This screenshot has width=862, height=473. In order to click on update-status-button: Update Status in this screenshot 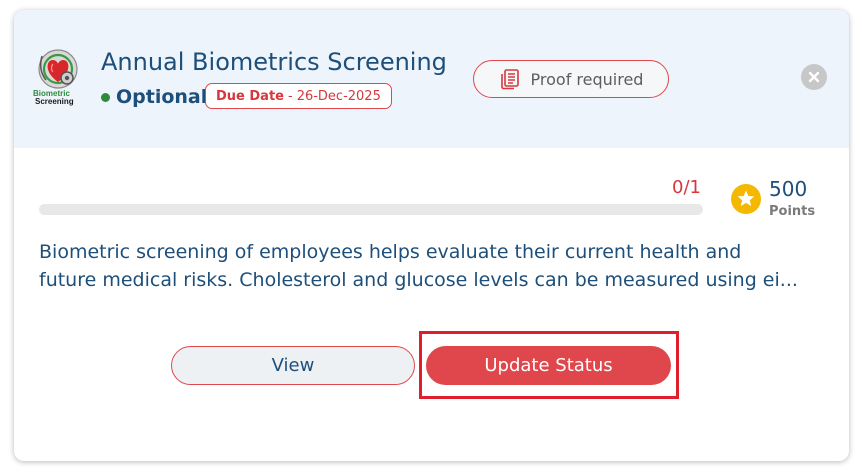, I will do `click(548, 365)`.